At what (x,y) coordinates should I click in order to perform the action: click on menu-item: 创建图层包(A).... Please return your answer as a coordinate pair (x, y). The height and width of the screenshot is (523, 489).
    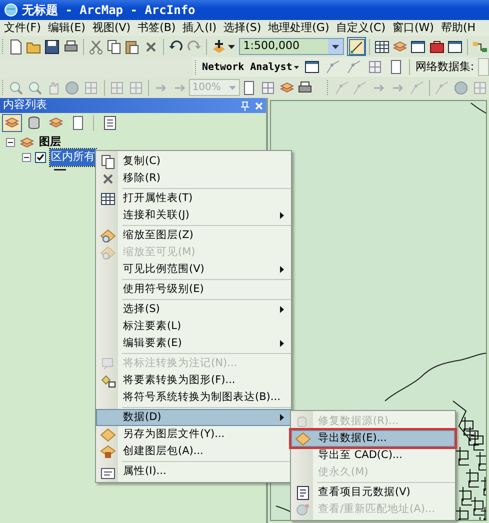
    Looking at the image, I should click on (193, 451).